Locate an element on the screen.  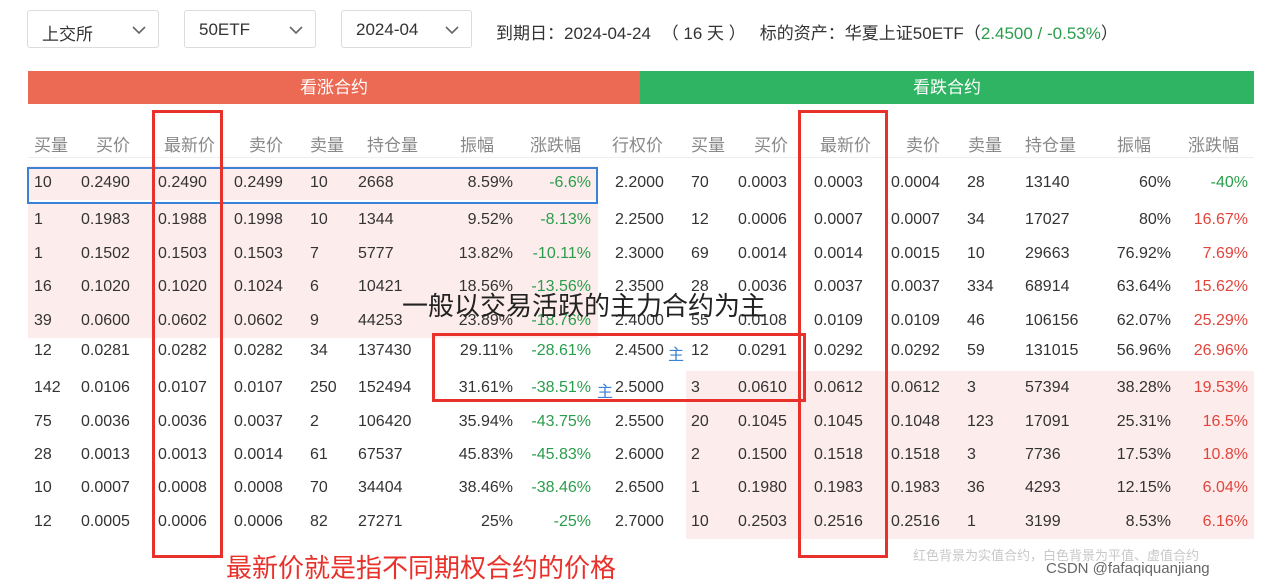
call-header-6: 振幅 is located at coordinates (477, 143).